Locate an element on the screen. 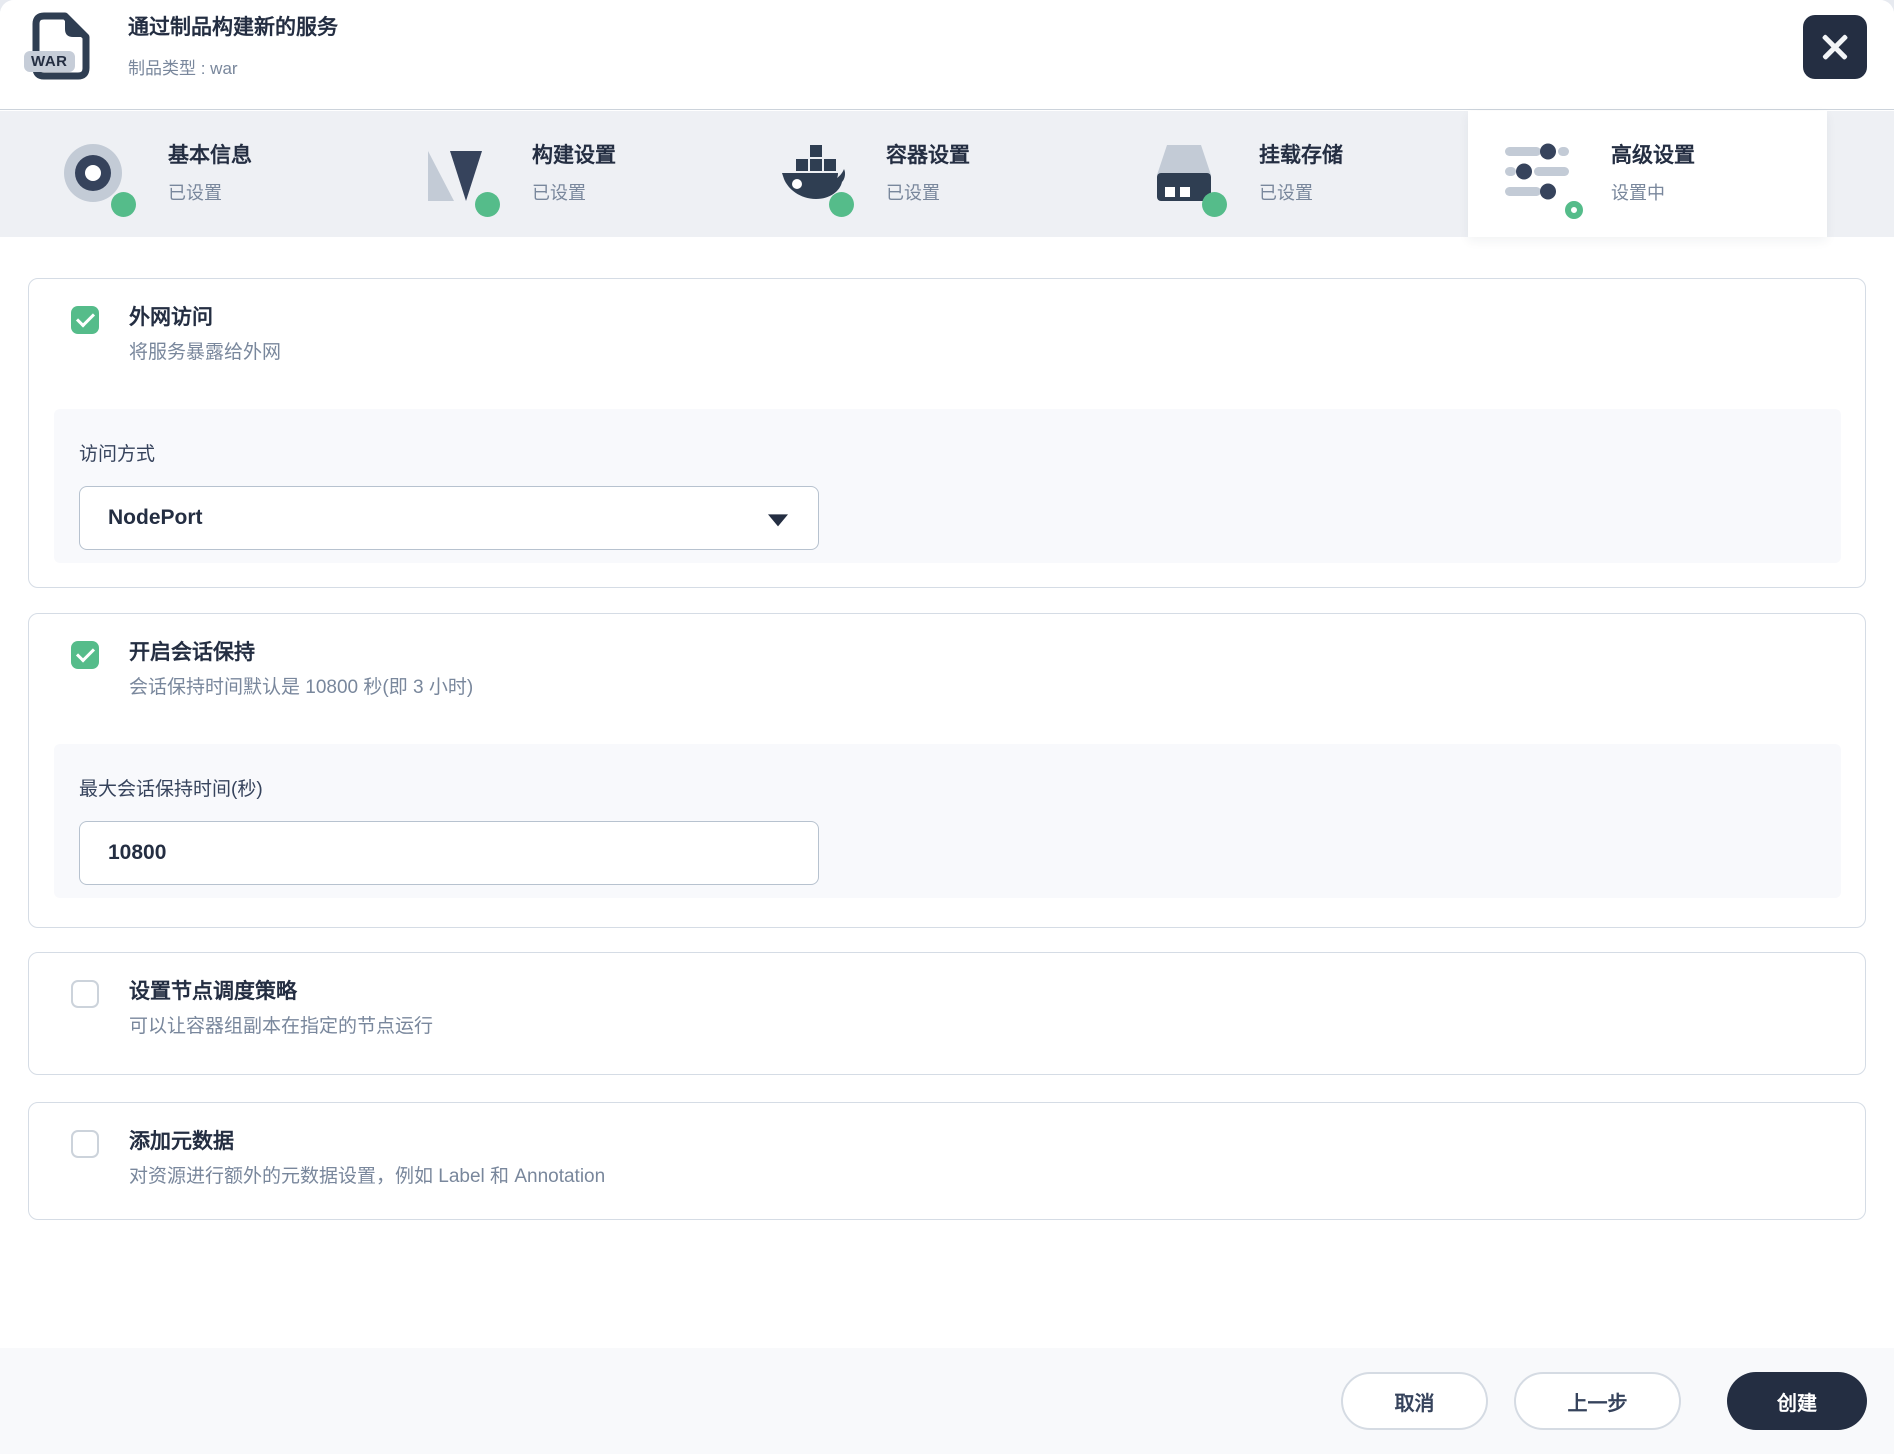  section-desc: 会话保持时间默认是 10800 秒(即 3 小时) is located at coordinates (301, 687).